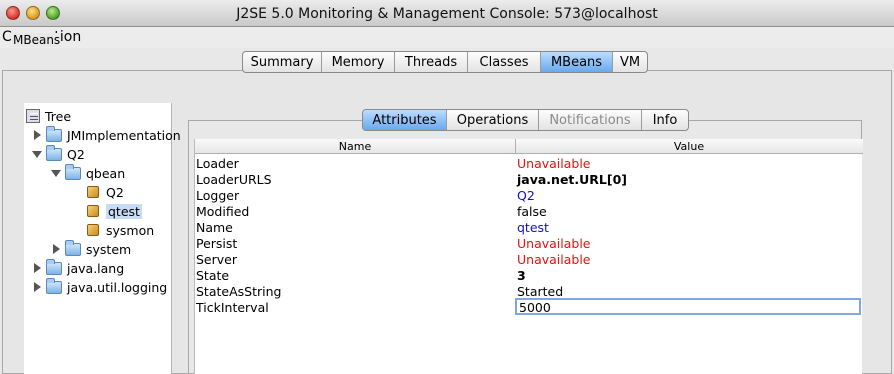 This screenshot has height=374, width=894. I want to click on tree-node-label-selected: qtest, so click(124, 211).